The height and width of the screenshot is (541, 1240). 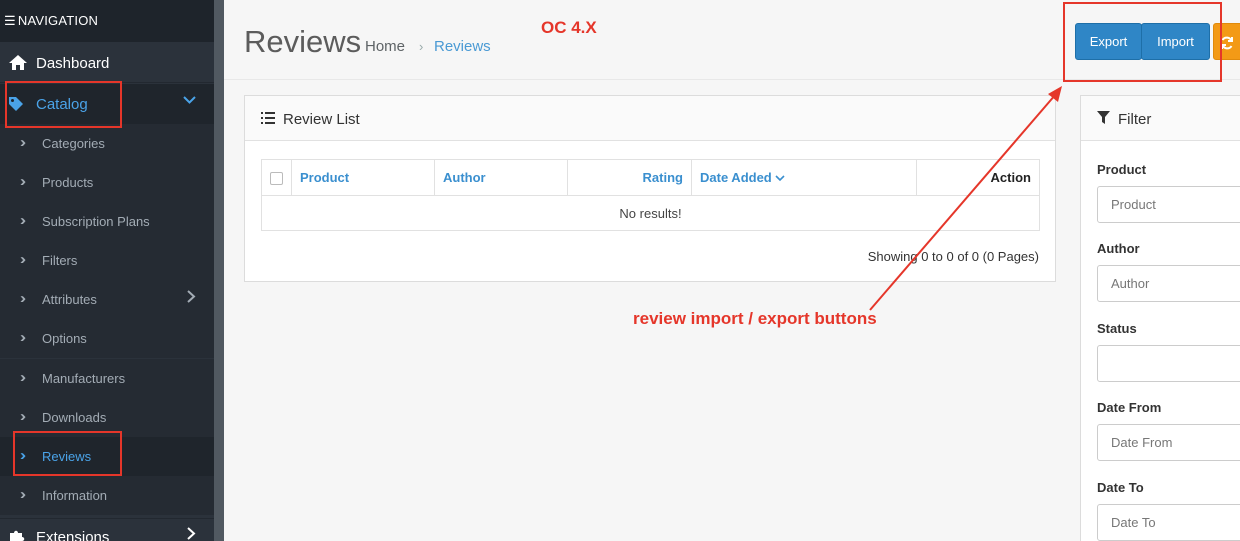 I want to click on date-to-input: Date To, so click(x=1168, y=522).